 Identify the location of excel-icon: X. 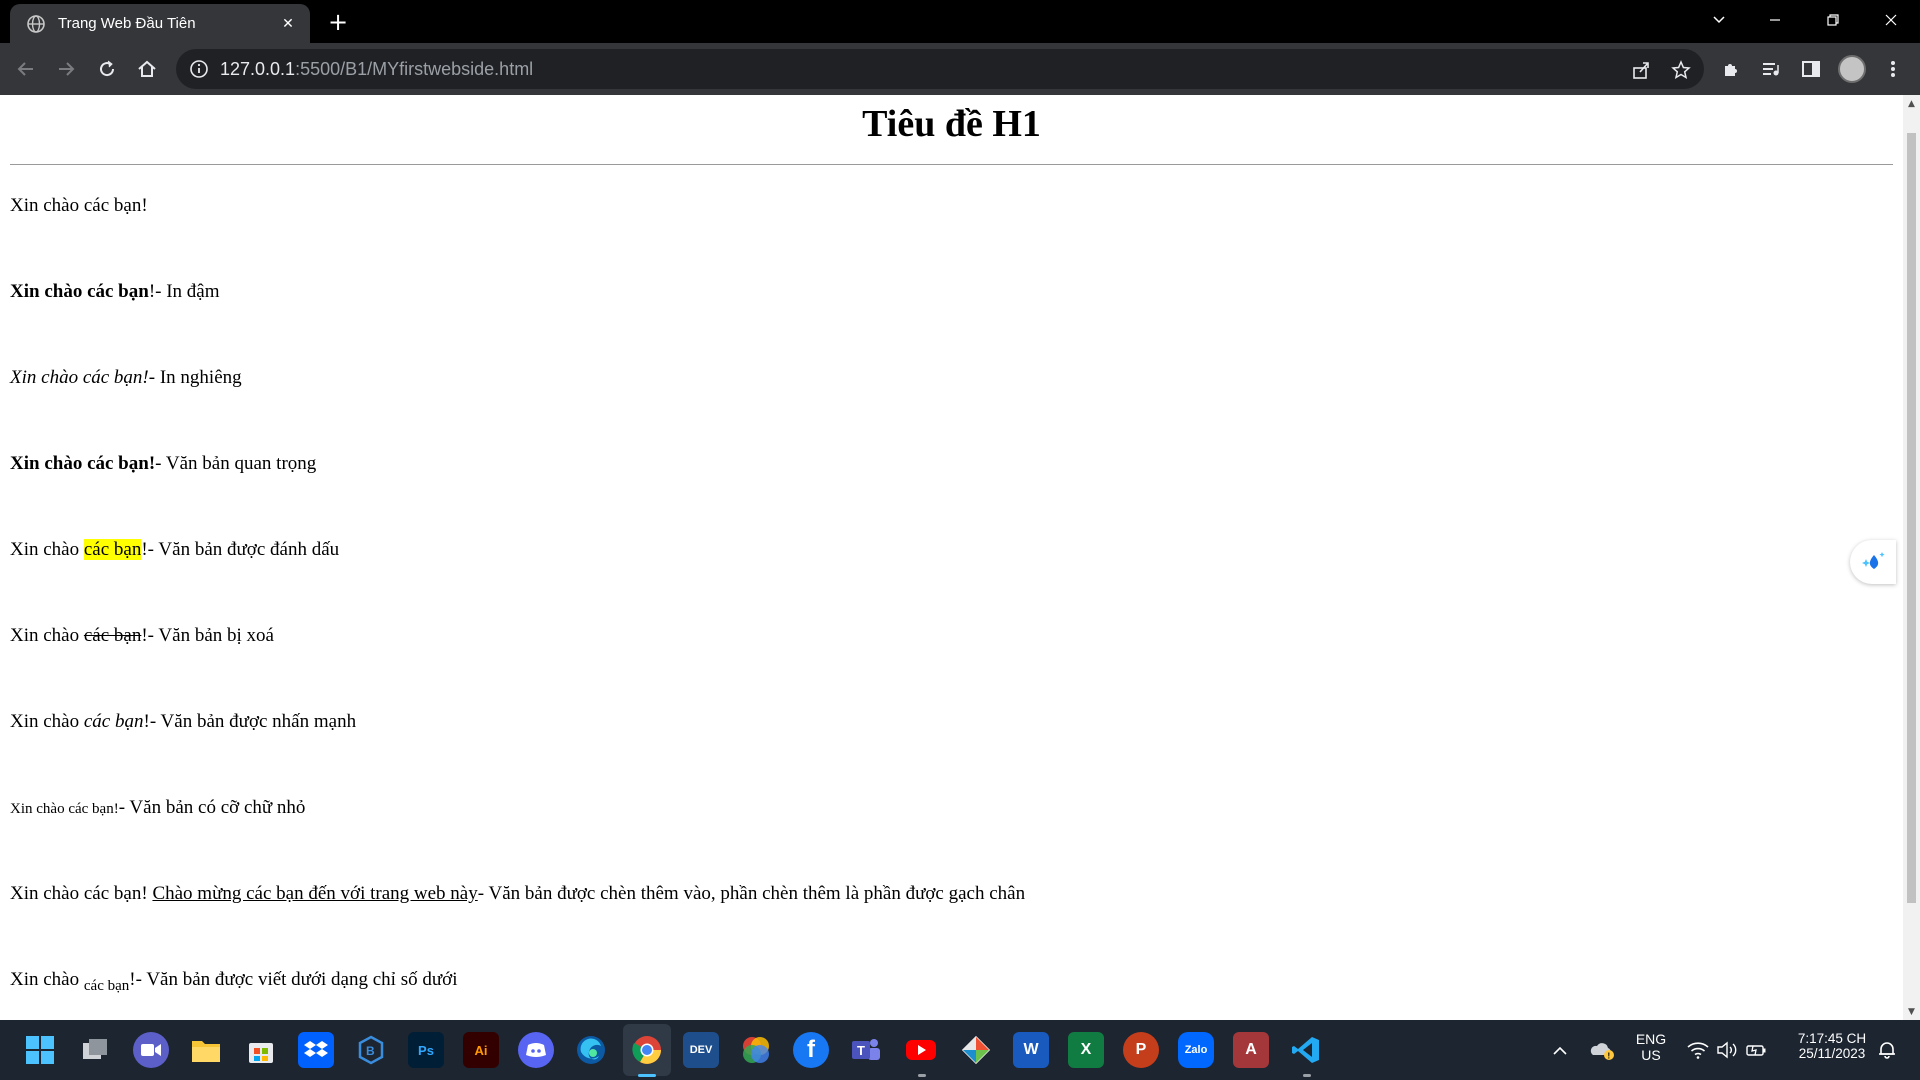
(1086, 1050).